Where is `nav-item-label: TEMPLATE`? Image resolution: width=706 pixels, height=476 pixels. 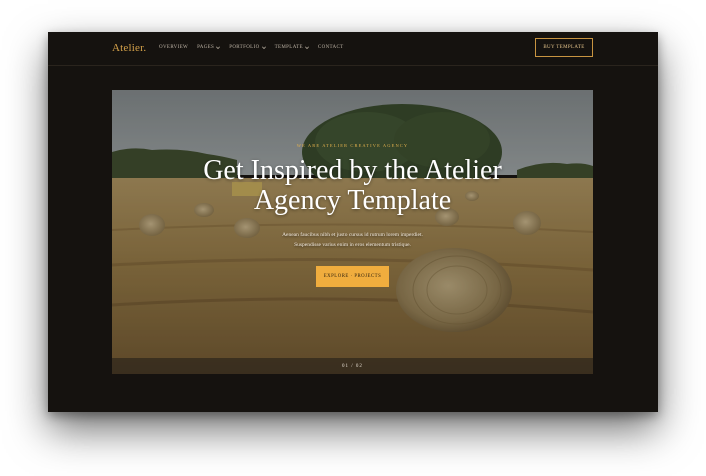 nav-item-label: TEMPLATE is located at coordinates (288, 47).